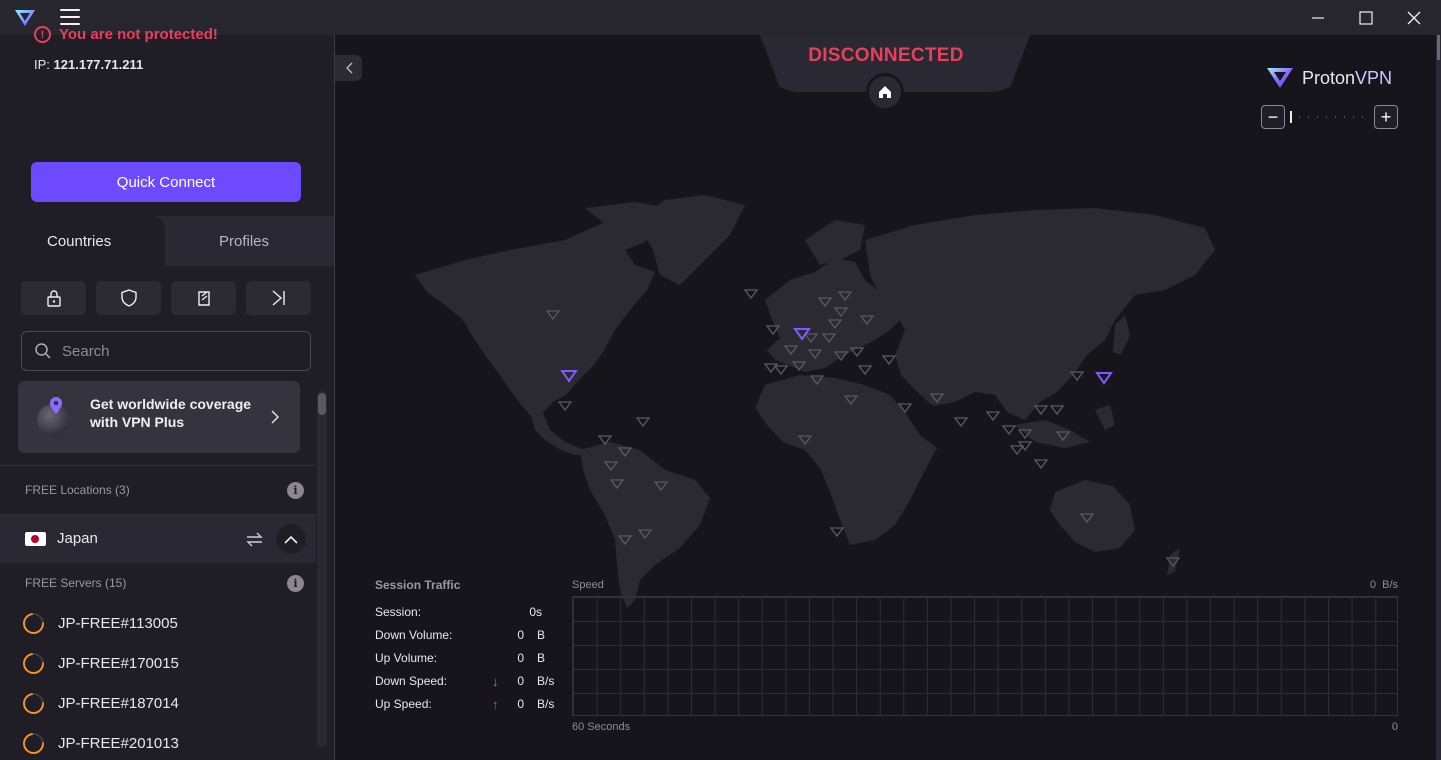  Describe the element at coordinates (158, 465) in the screenshot. I see `divider` at that location.